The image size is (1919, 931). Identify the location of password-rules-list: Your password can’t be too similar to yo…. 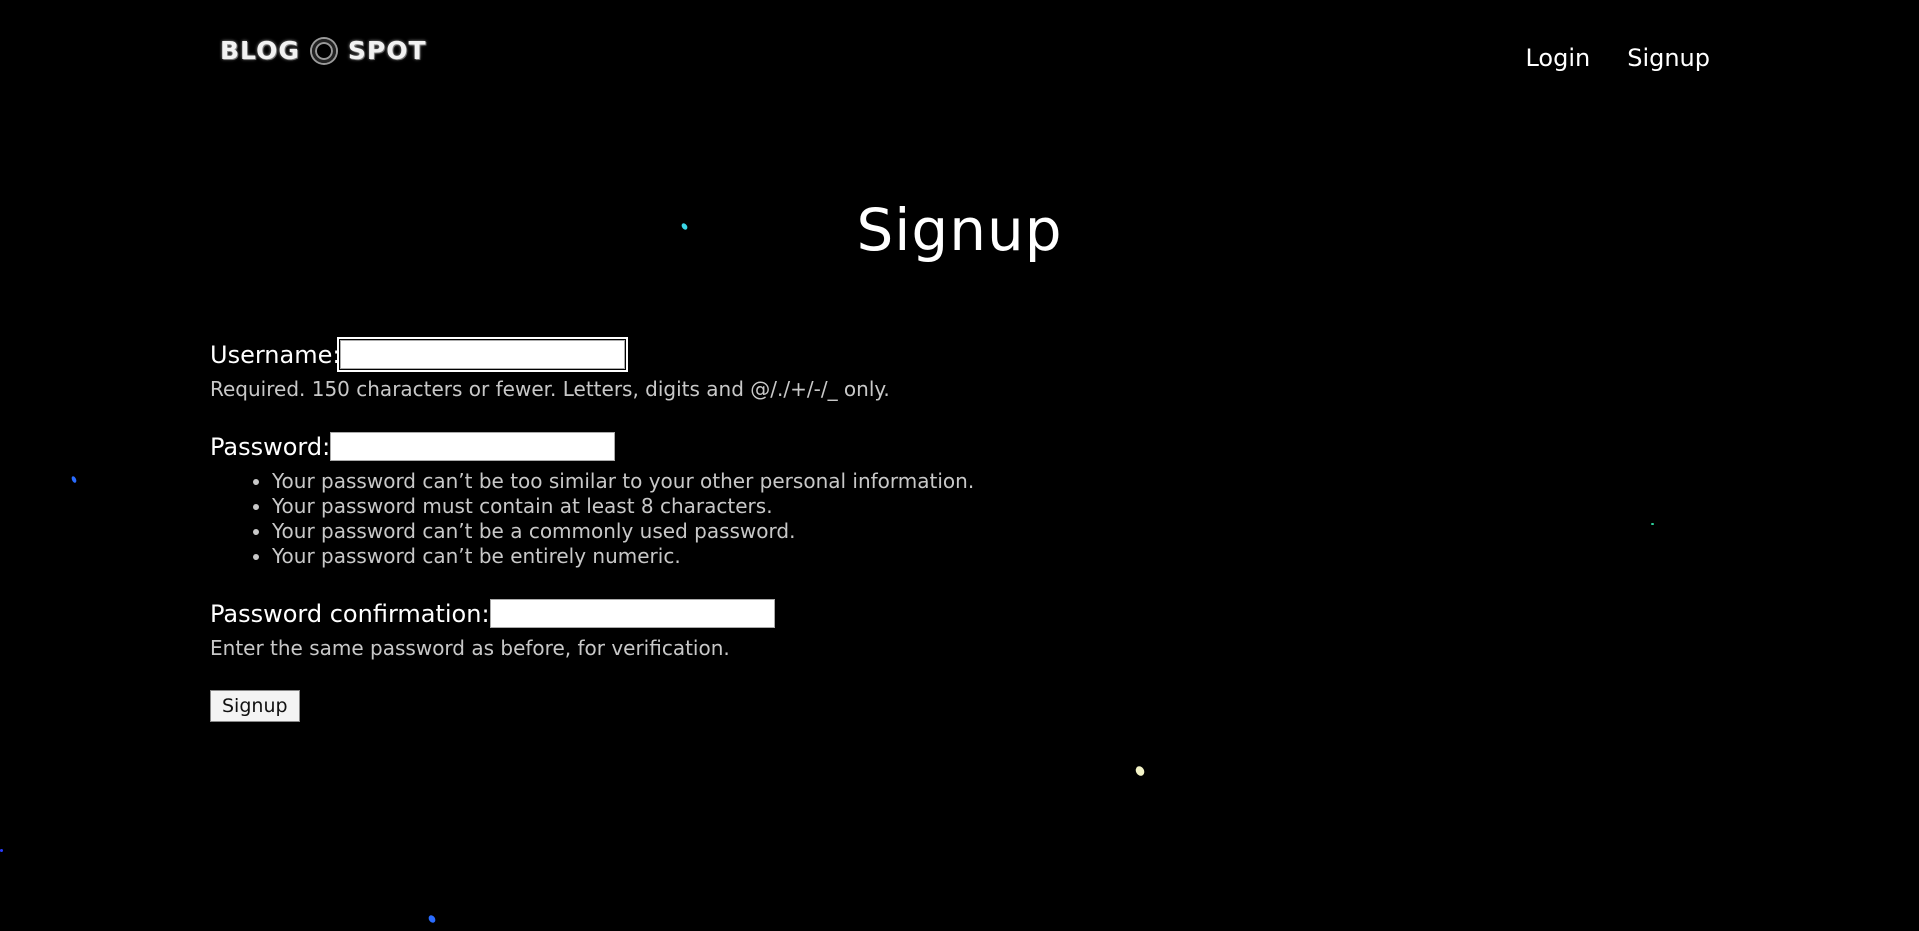
(810, 519).